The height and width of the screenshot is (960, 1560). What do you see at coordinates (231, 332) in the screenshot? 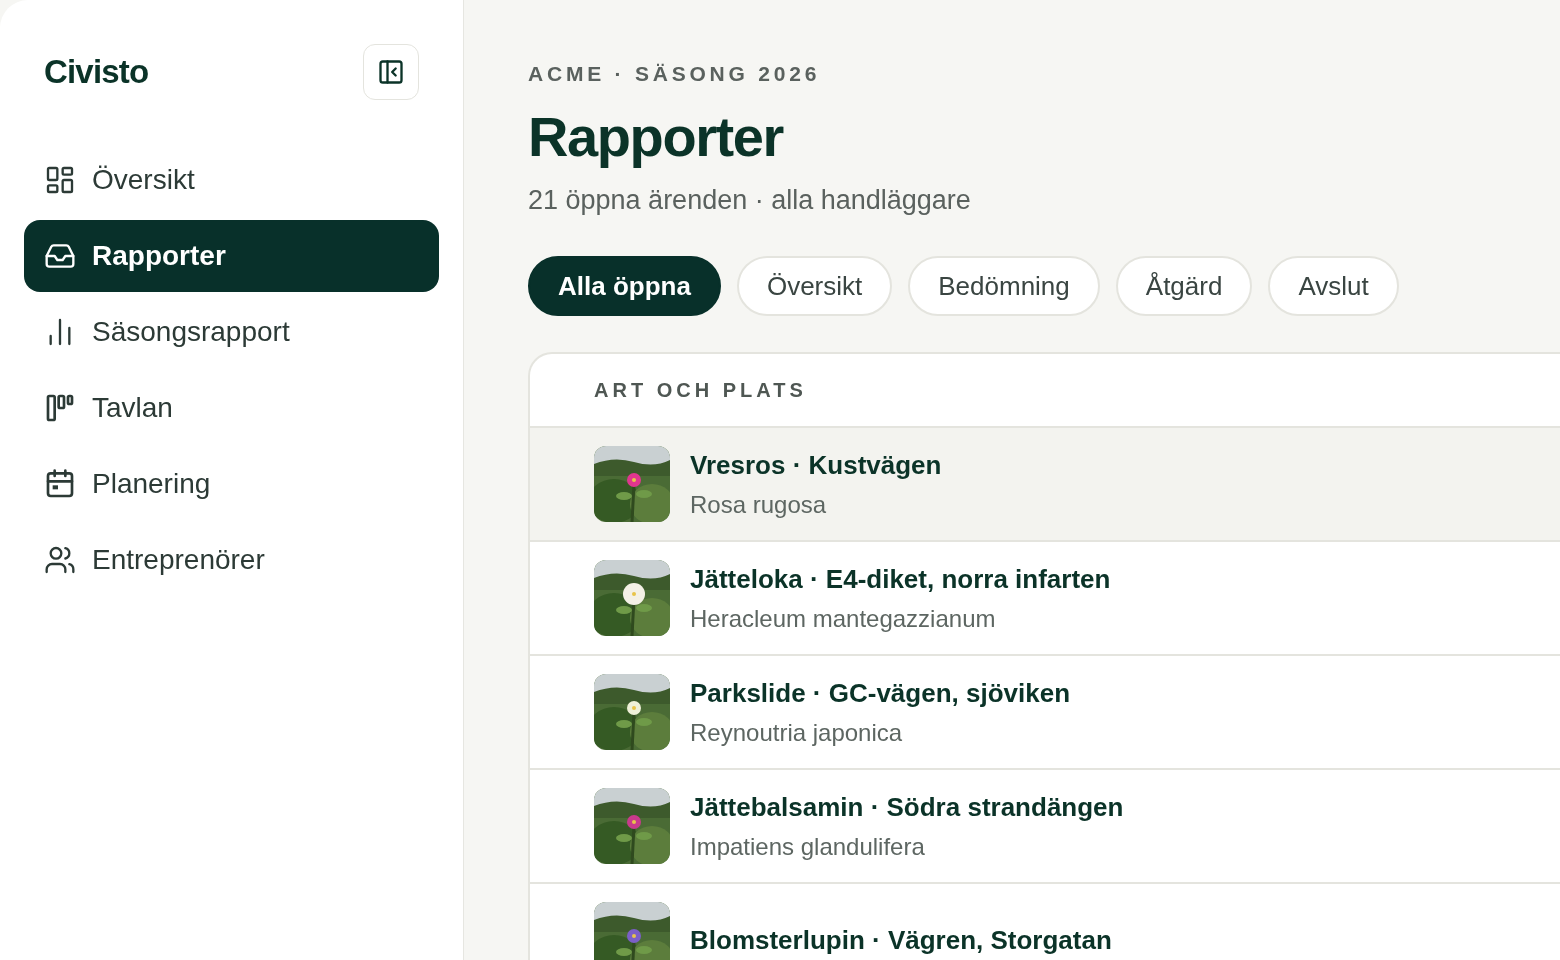
I see `nav-item: Säsongsrapport` at bounding box center [231, 332].